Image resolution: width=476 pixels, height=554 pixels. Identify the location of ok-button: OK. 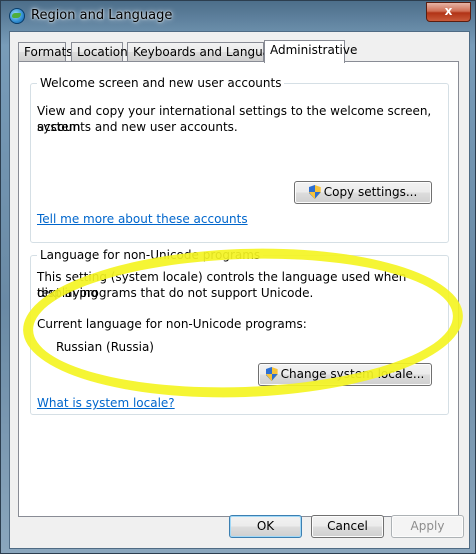
(265, 526).